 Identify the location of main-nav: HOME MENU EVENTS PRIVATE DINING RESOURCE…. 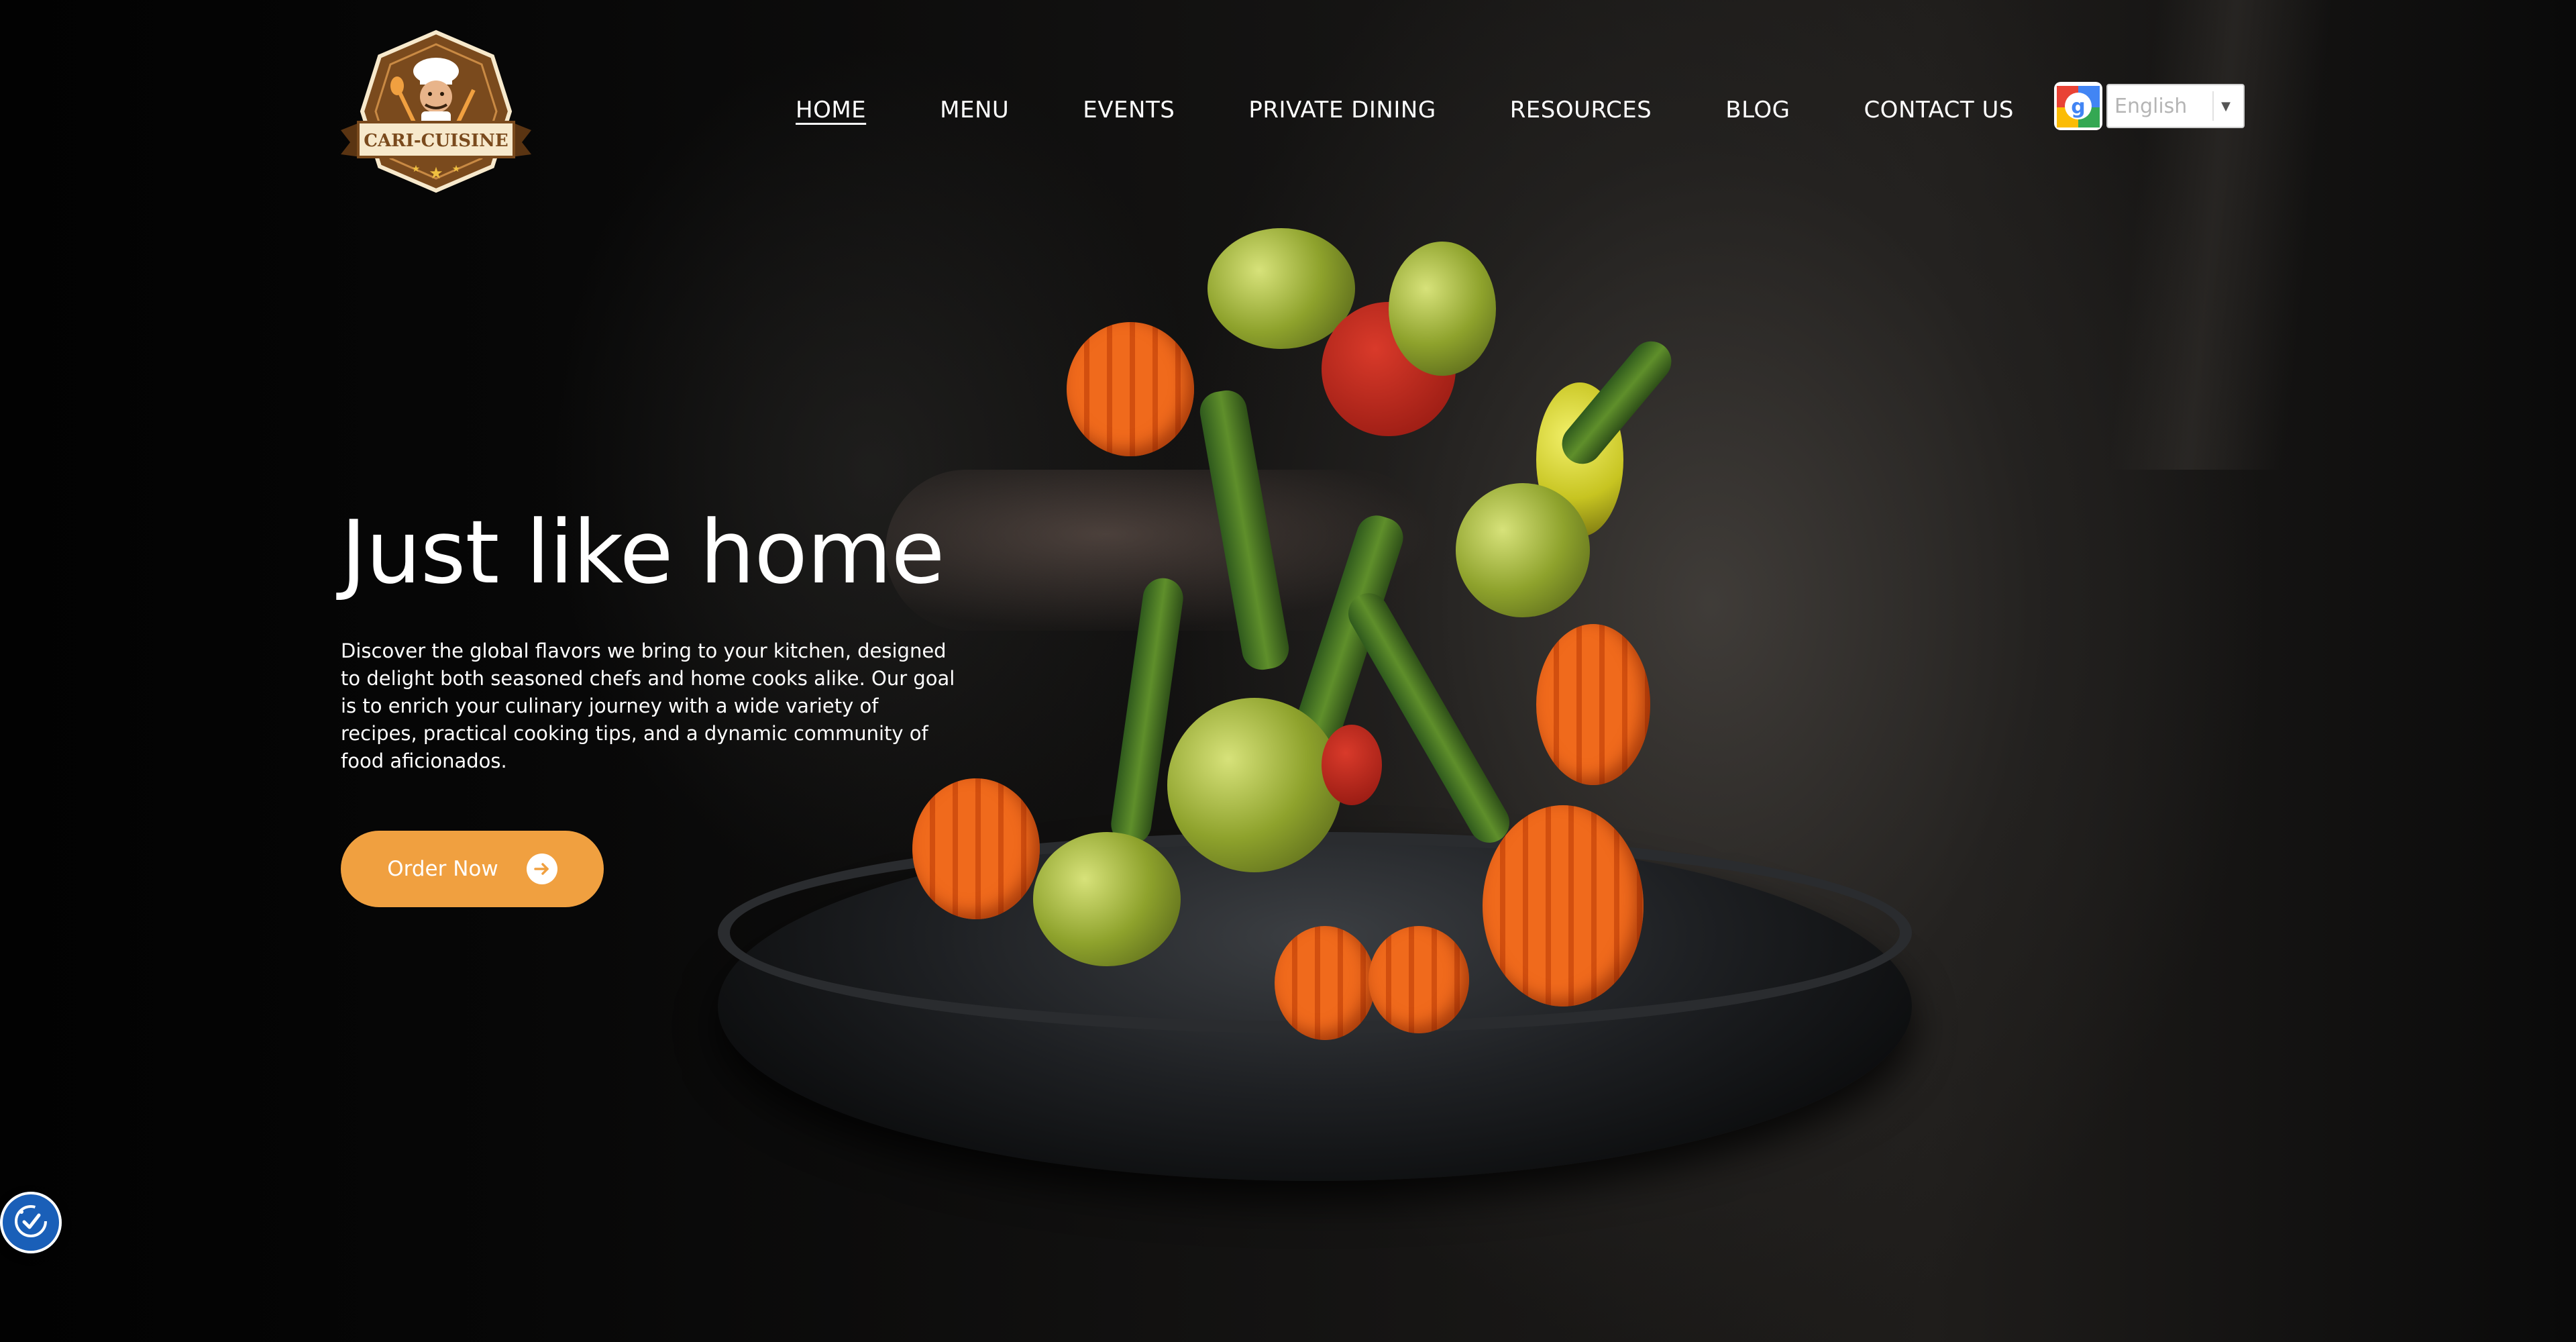
(1405, 110).